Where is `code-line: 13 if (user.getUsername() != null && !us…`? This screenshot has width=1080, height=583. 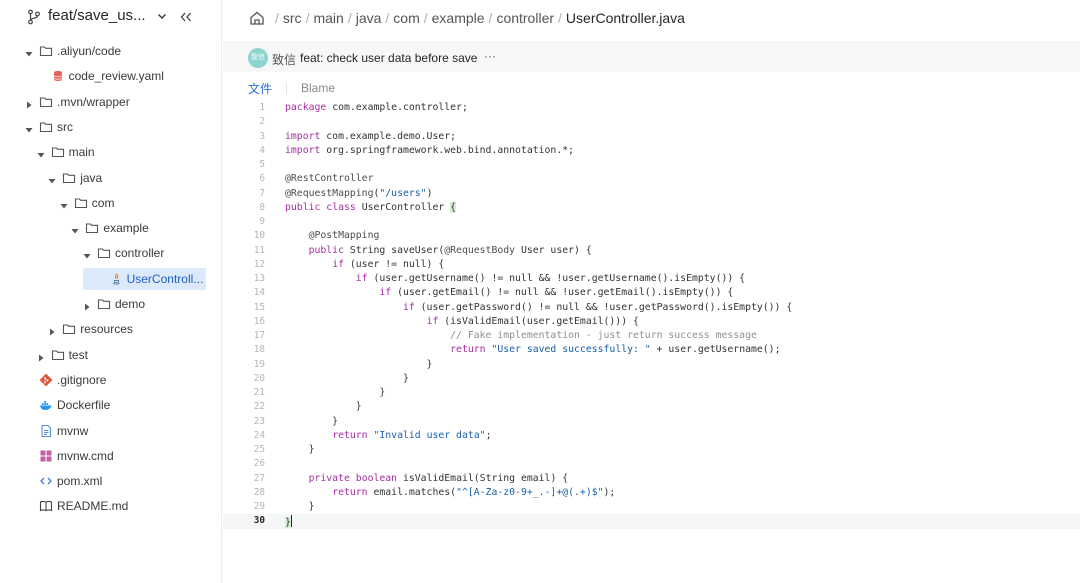 code-line: 13 if (user.getUsername() != null && !us… is located at coordinates (651, 279).